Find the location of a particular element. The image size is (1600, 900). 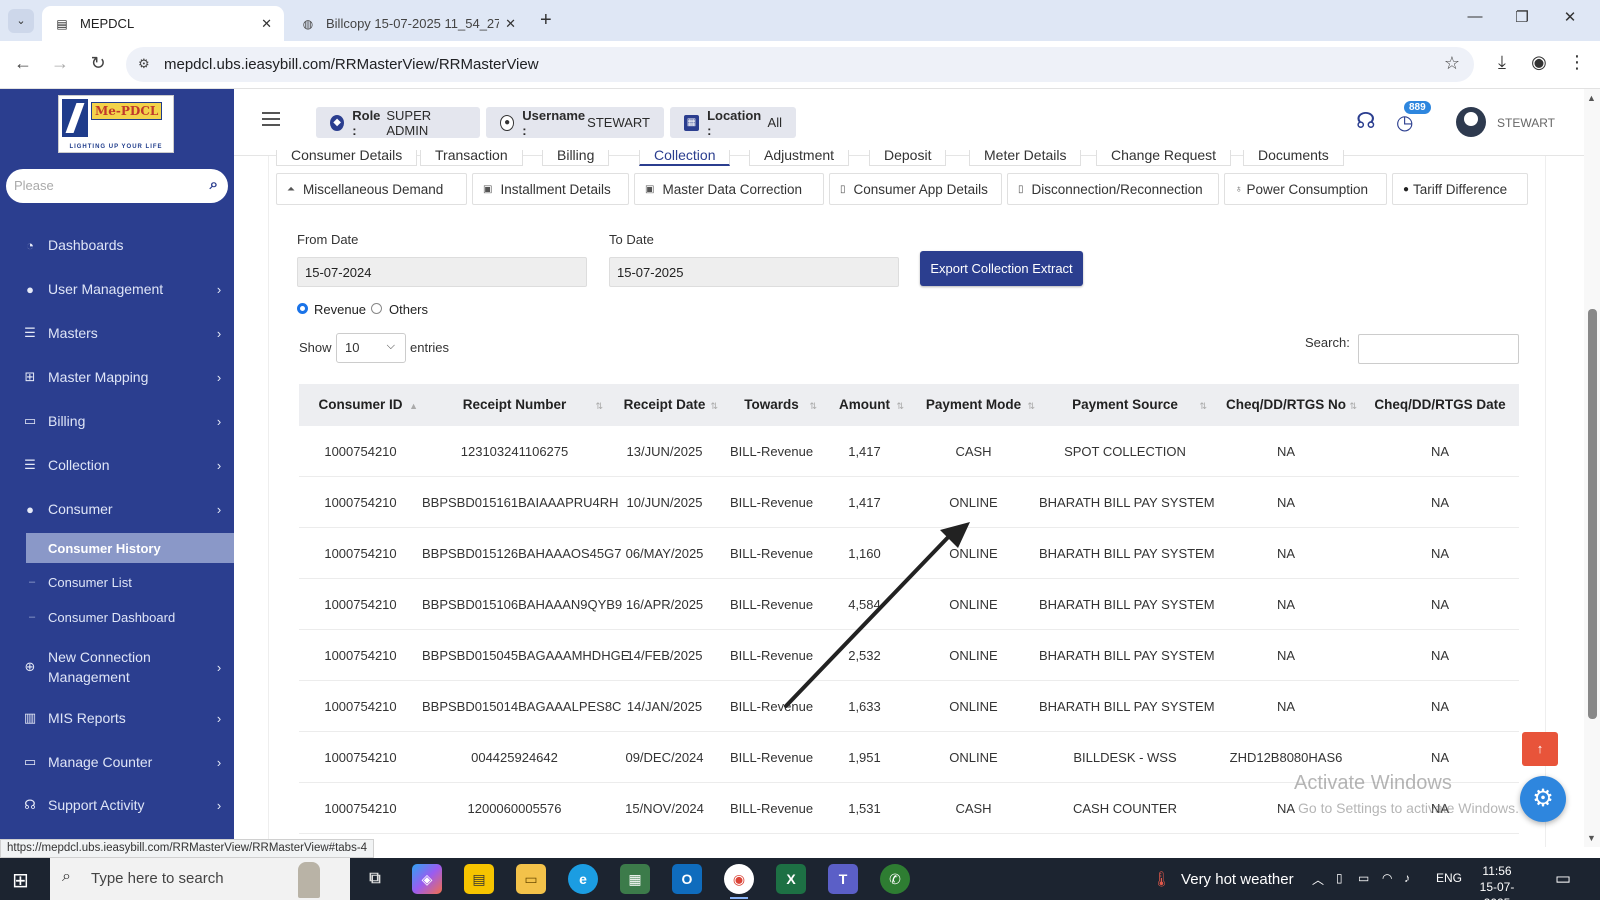

forward-arrow-icon: → is located at coordinates (60, 63).